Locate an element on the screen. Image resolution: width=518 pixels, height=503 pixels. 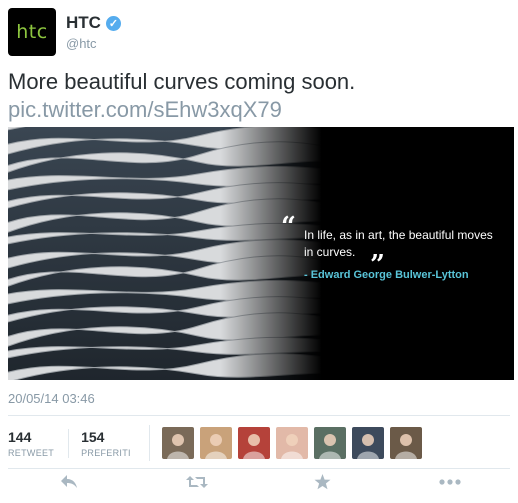
favoriter-avatars is located at coordinates (288, 443).